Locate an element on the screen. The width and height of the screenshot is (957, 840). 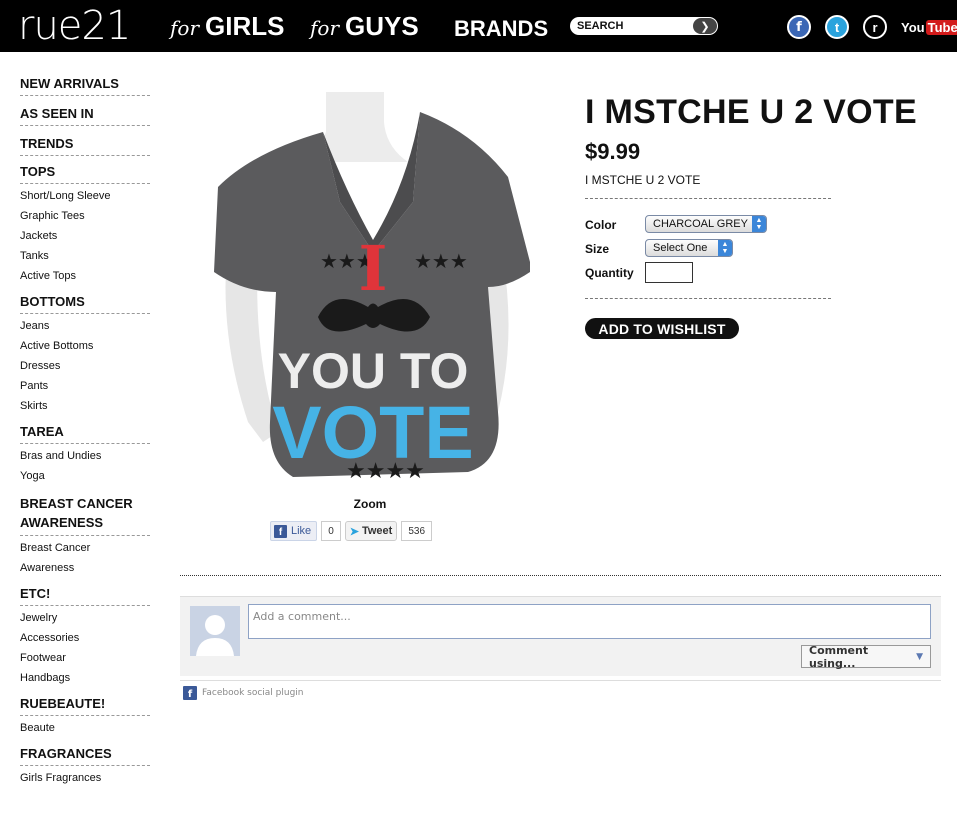
like-count: 0 is located at coordinates (331, 531).